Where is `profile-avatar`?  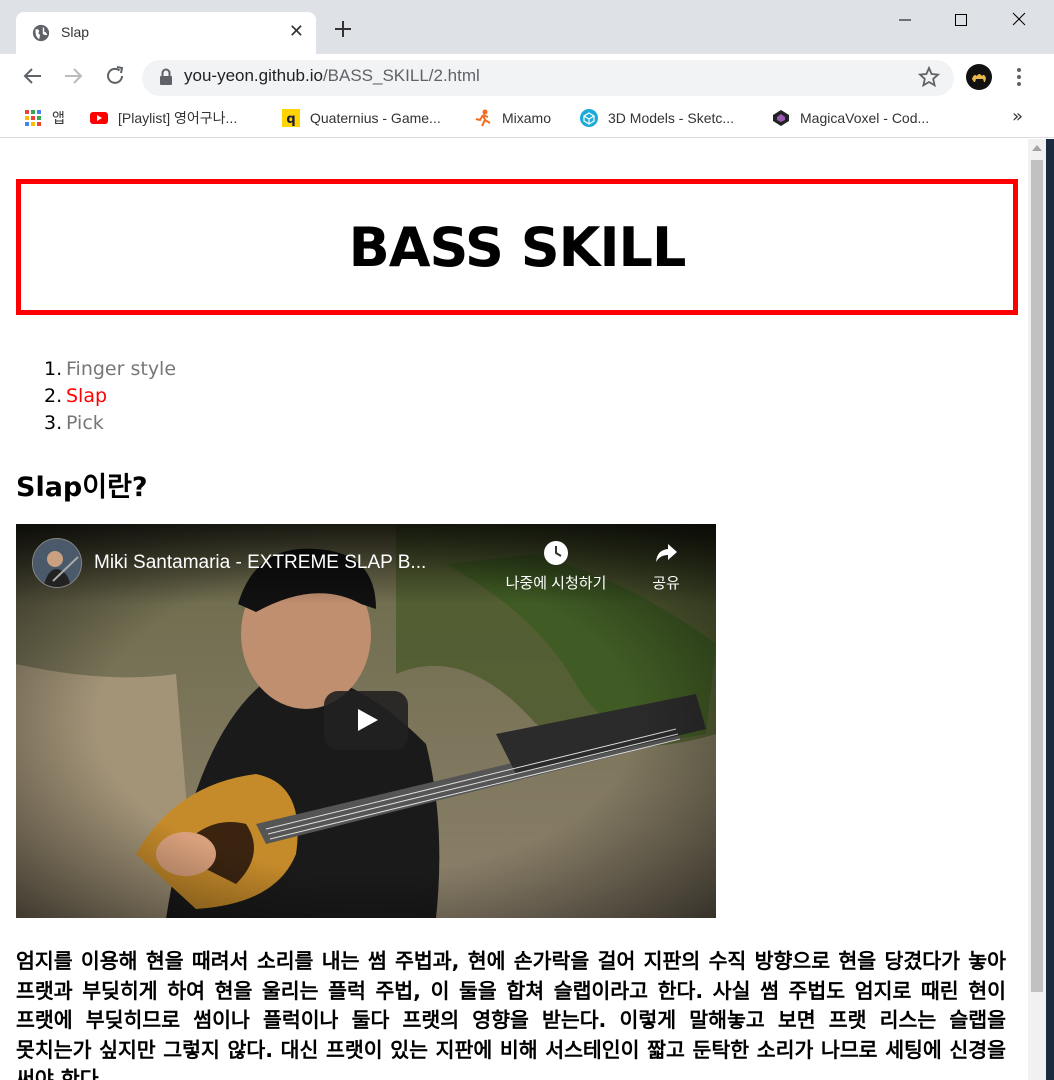
profile-avatar is located at coordinates (979, 77).